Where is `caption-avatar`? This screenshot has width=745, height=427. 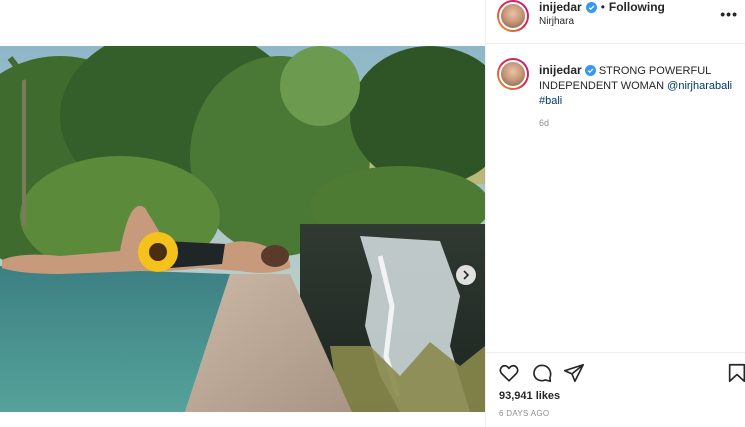
caption-avatar is located at coordinates (513, 74).